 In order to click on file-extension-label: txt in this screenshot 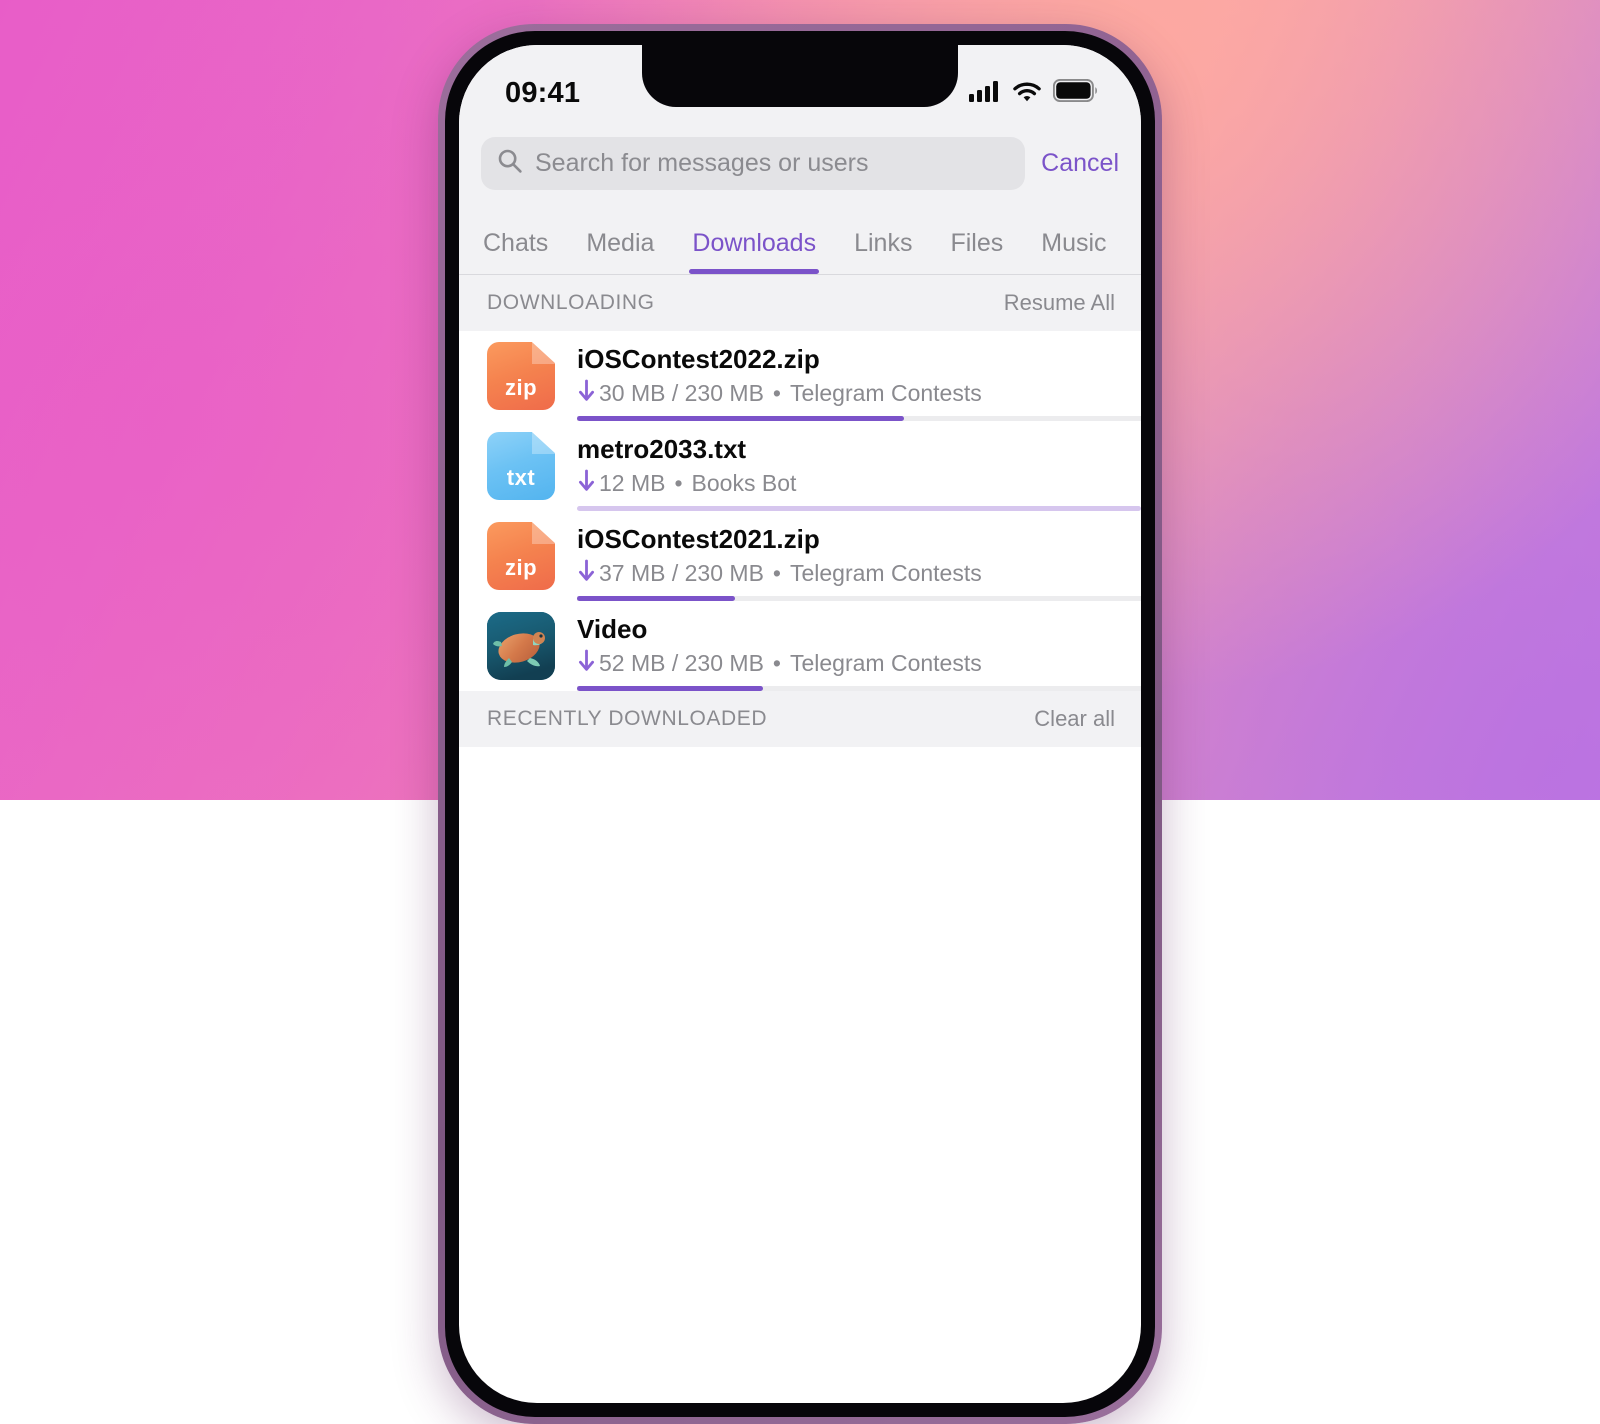, I will do `click(521, 478)`.